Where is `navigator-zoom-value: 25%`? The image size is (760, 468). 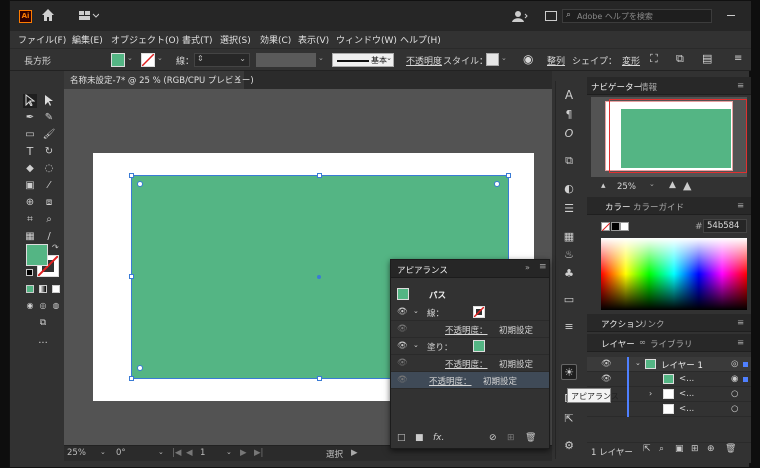
navigator-zoom-value: 25% is located at coordinates (626, 187).